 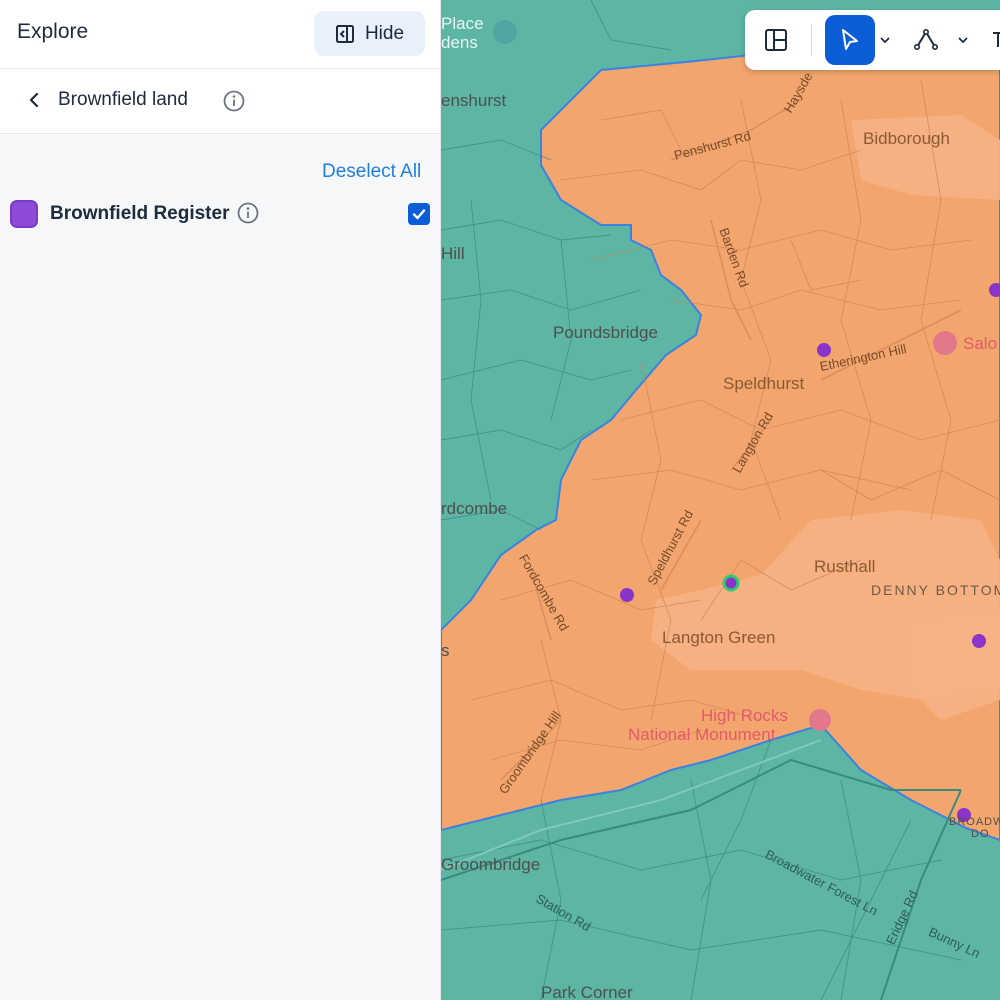 I want to click on layer-checkbox, so click(x=419, y=214).